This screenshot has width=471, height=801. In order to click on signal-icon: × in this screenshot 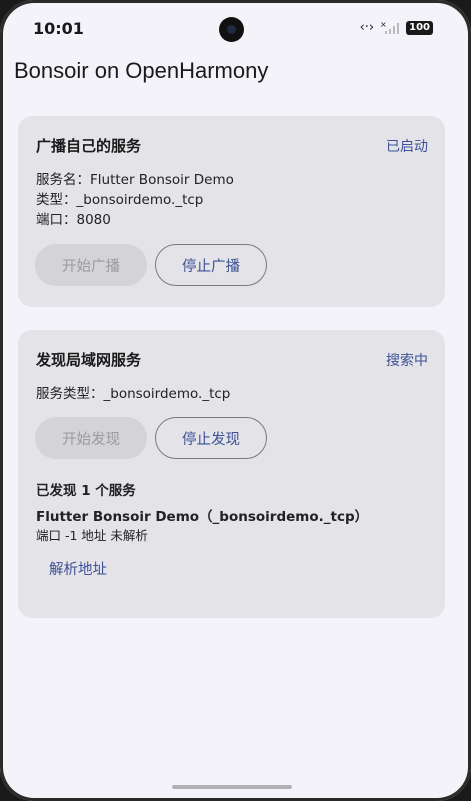, I will do `click(390, 27)`.